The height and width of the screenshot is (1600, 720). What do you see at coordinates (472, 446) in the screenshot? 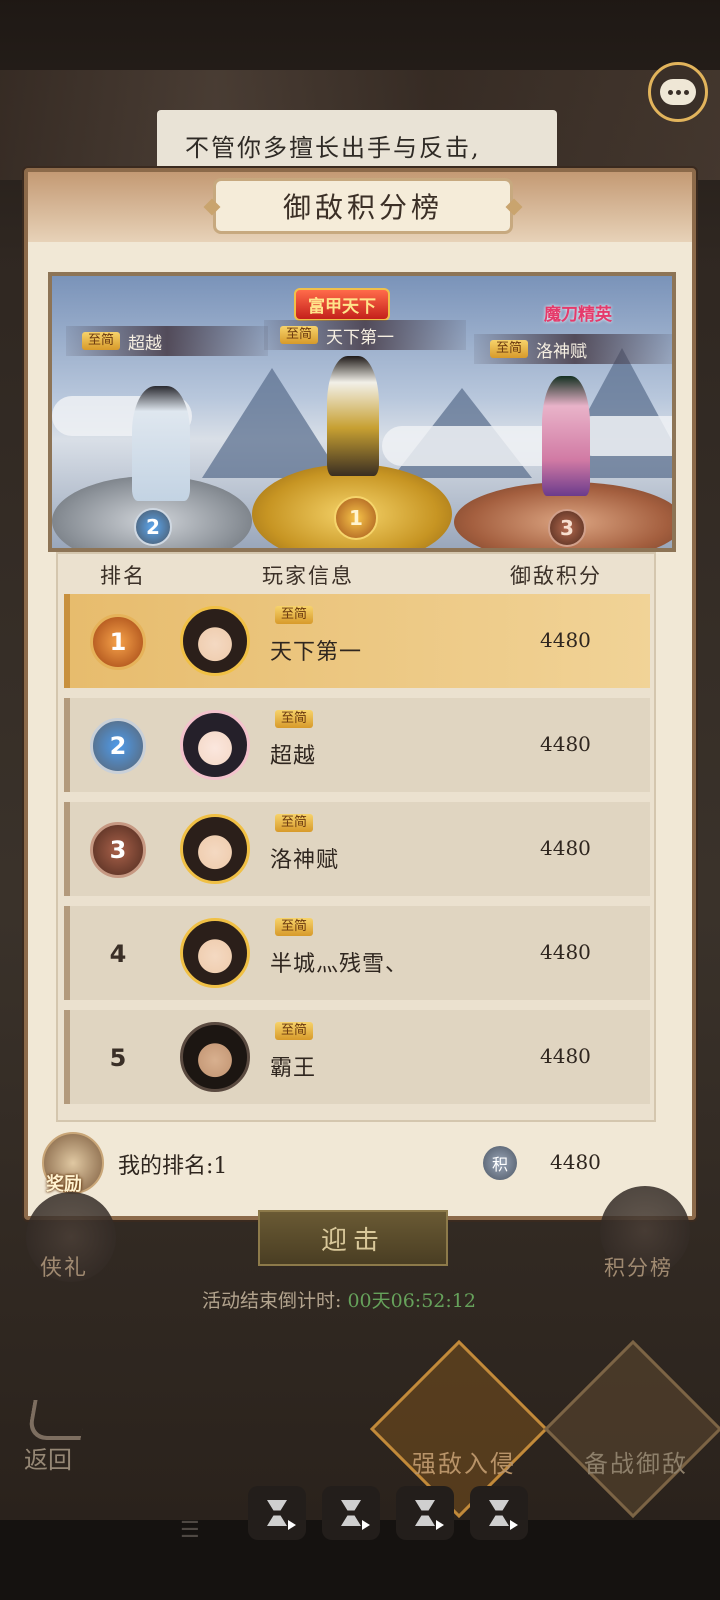
I see `cloud-shape` at bounding box center [472, 446].